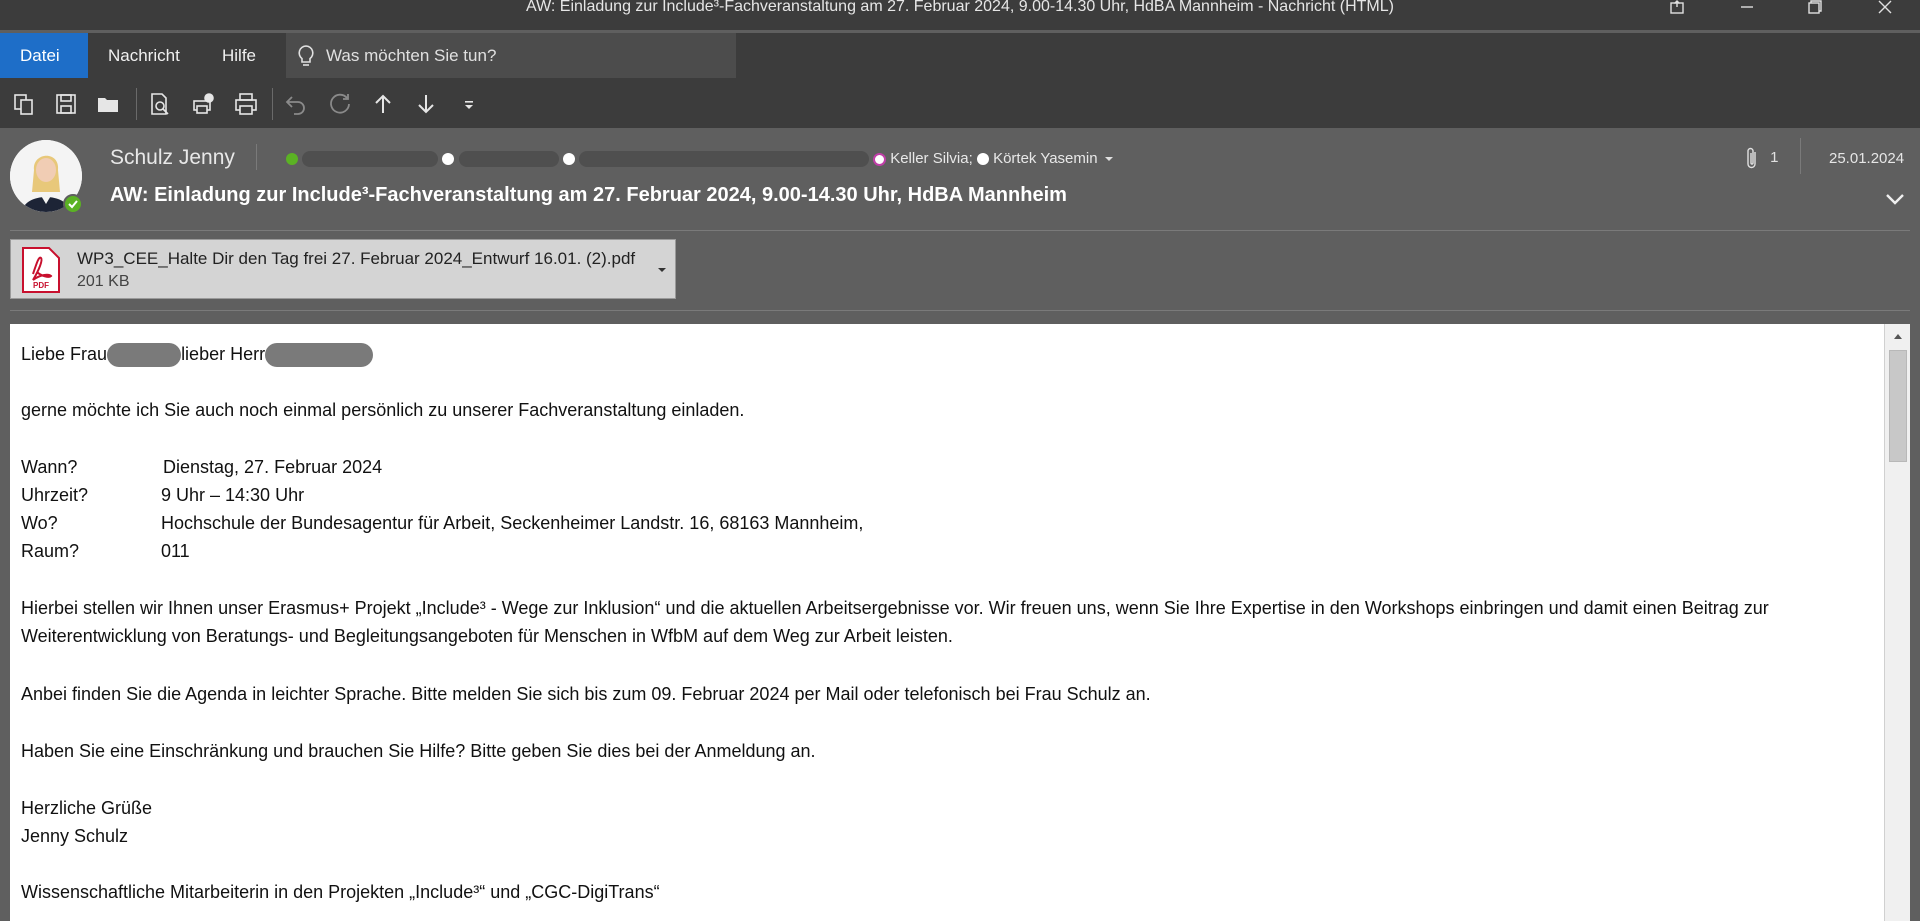 This screenshot has width=1920, height=921. I want to click on arrow-down-icon, so click(426, 104).